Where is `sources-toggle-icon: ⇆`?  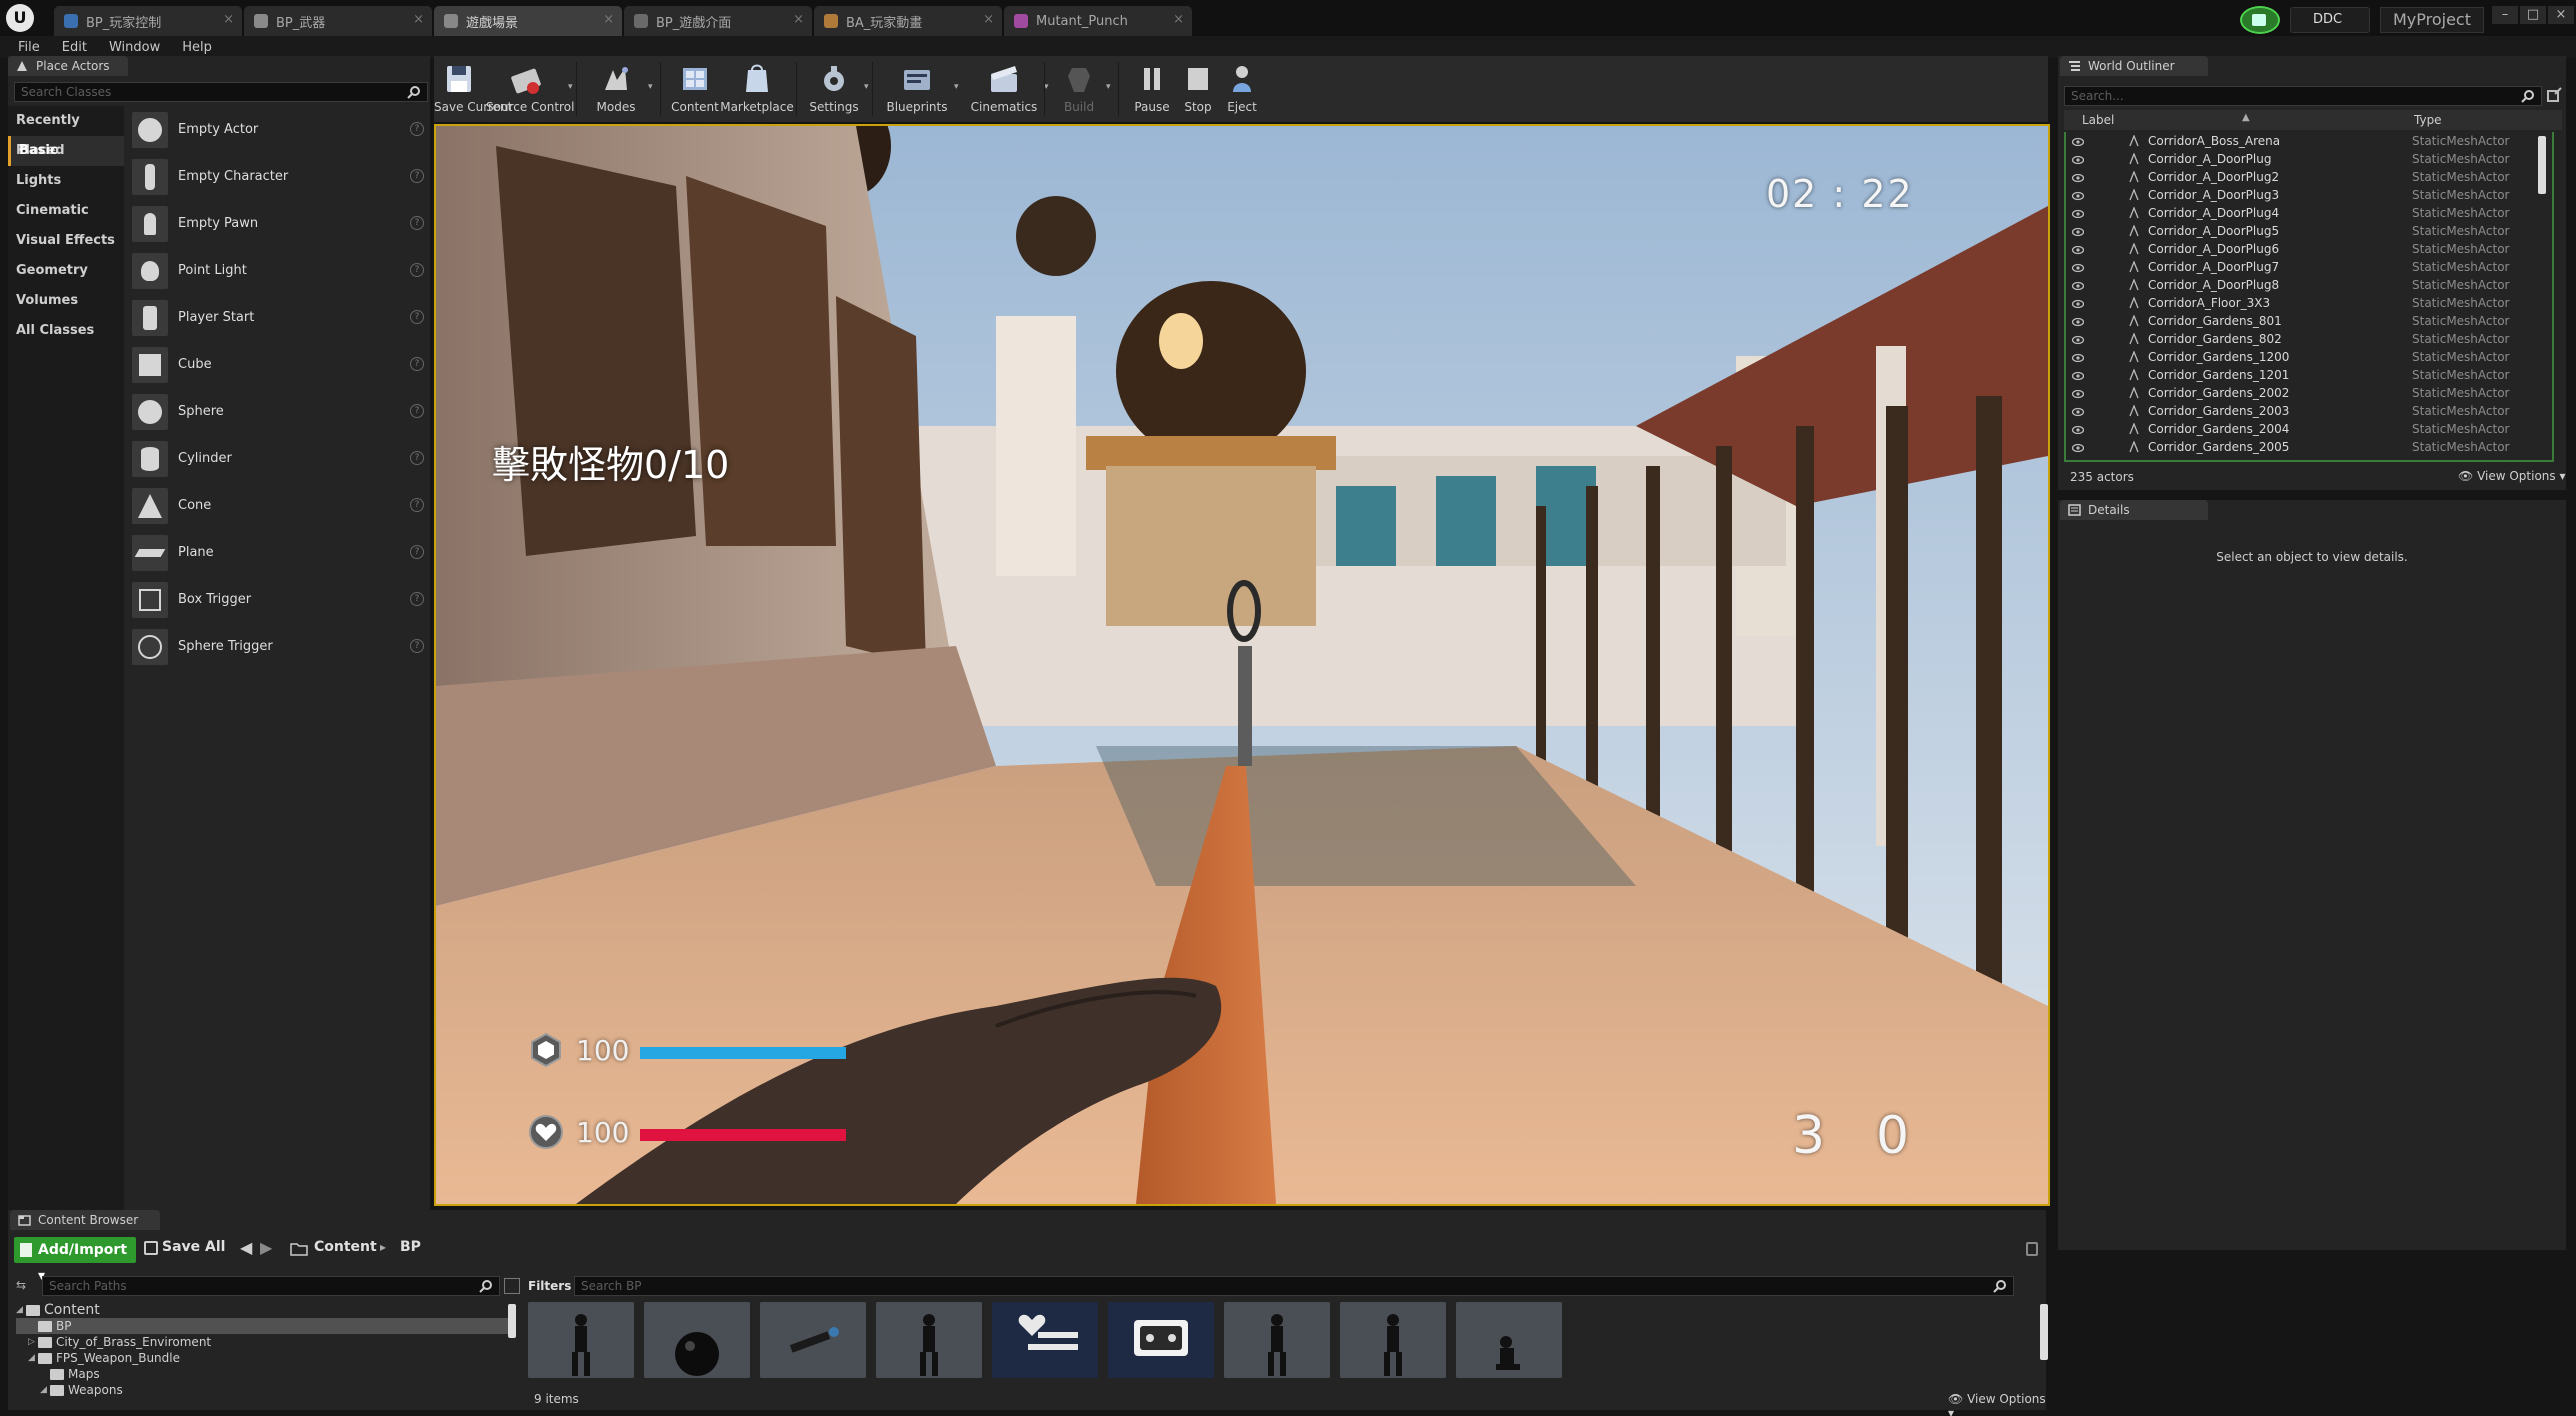 sources-toggle-icon: ⇆ is located at coordinates (25, 1286).